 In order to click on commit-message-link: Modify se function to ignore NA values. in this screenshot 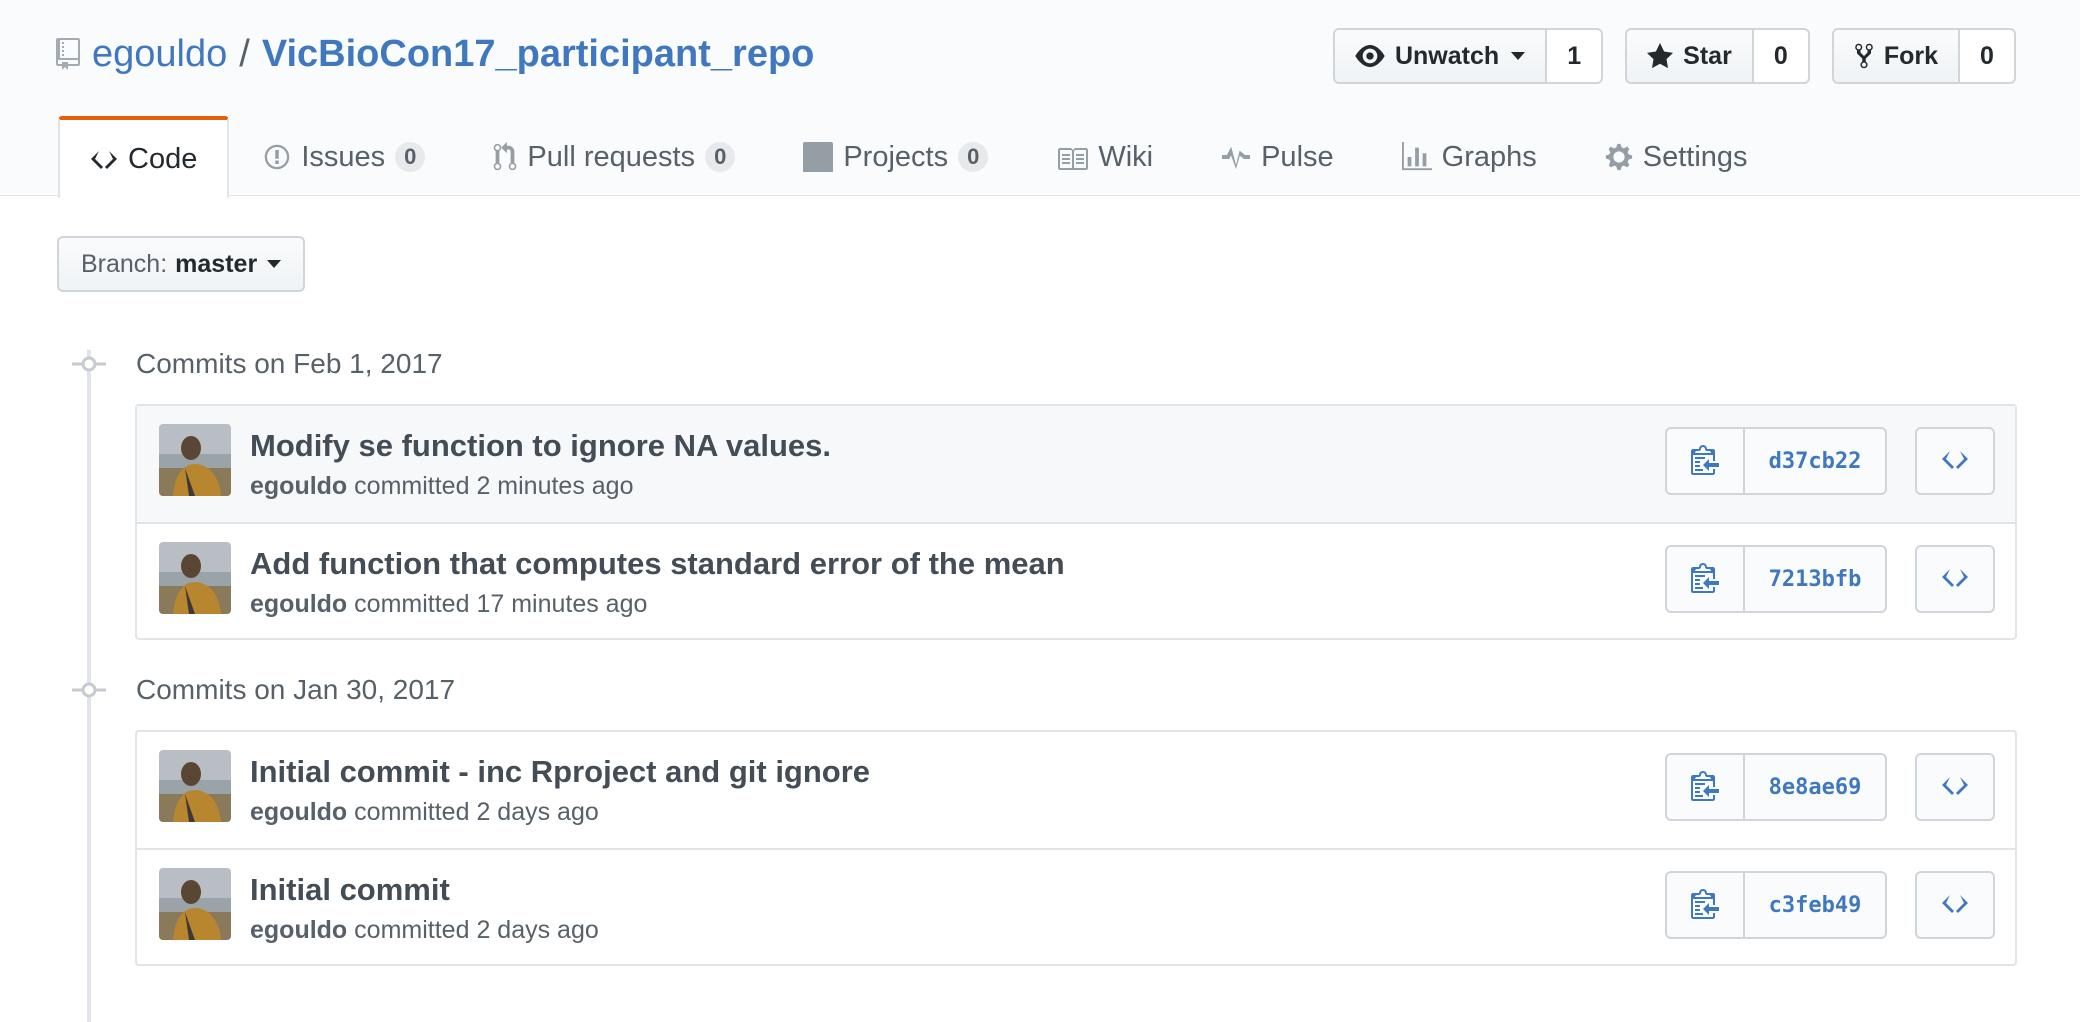, I will do `click(540, 446)`.